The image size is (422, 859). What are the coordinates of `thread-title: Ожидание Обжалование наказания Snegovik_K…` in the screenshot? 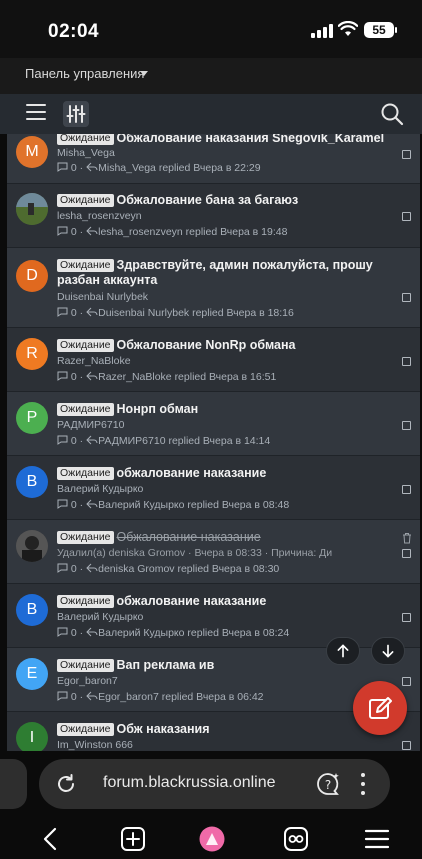 It's located at (228, 140).